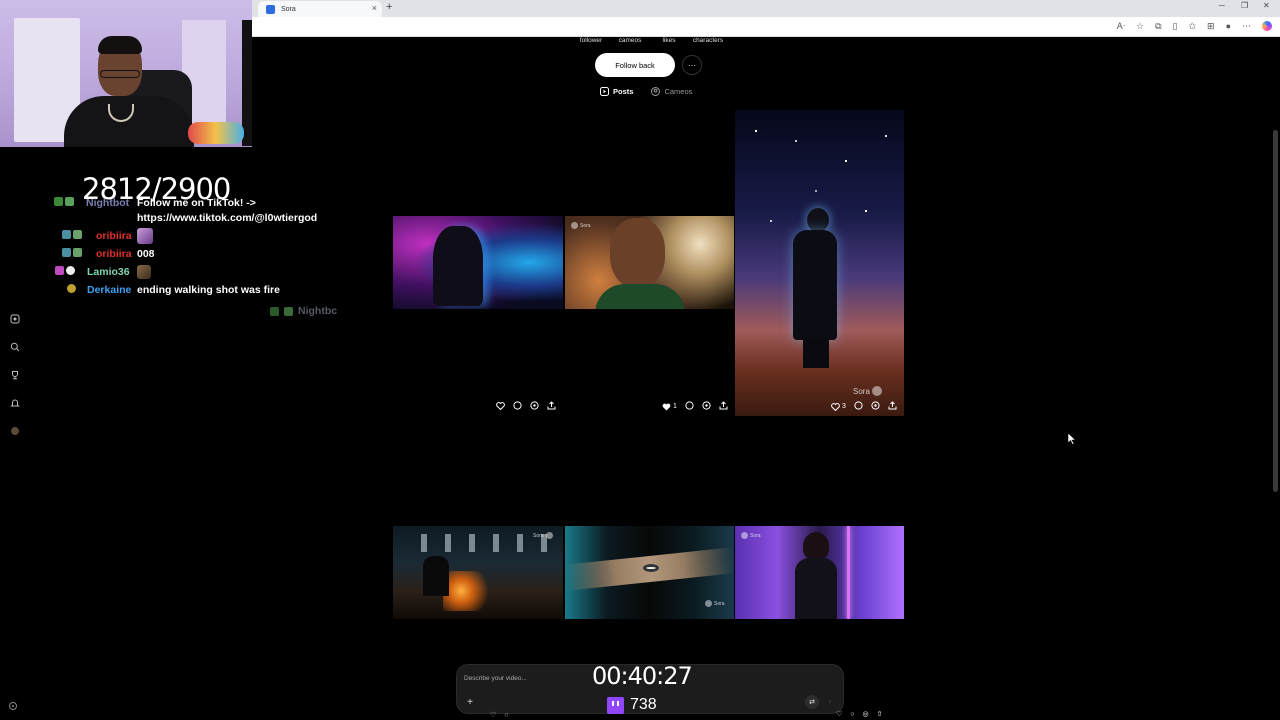  I want to click on share-icon: ⇧, so click(880, 714).